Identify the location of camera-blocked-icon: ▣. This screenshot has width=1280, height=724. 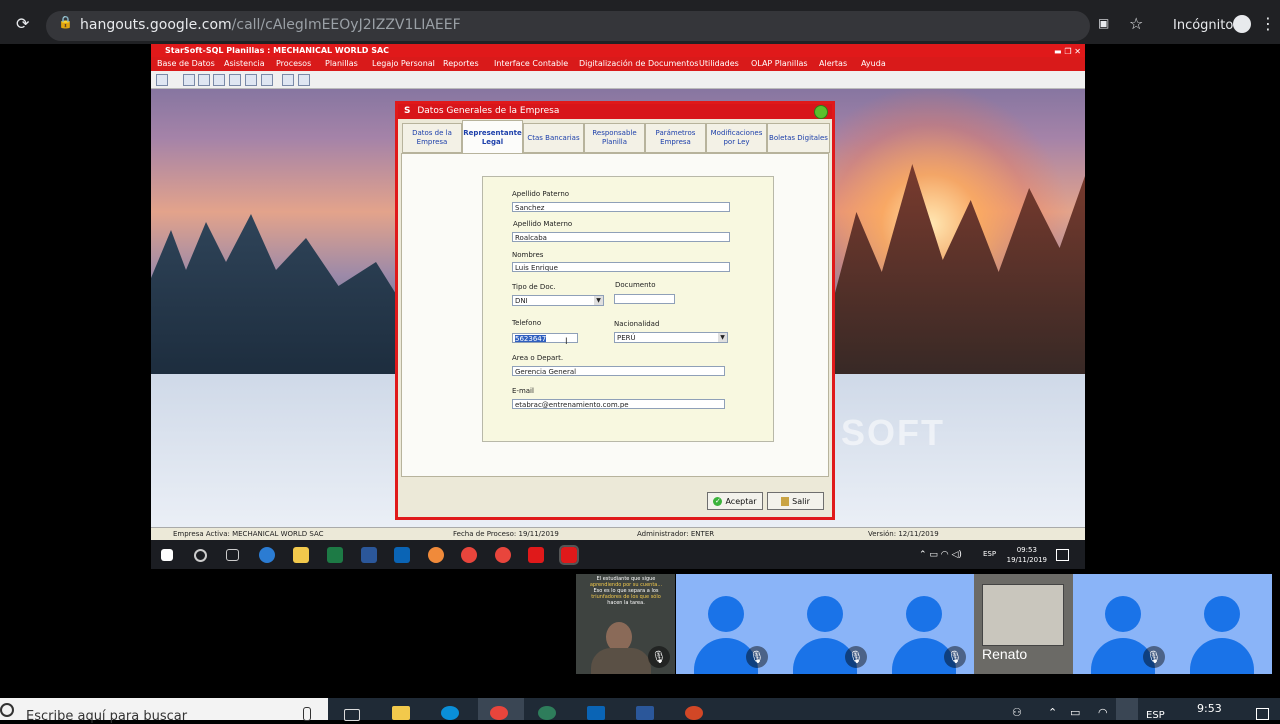
(1103, 23).